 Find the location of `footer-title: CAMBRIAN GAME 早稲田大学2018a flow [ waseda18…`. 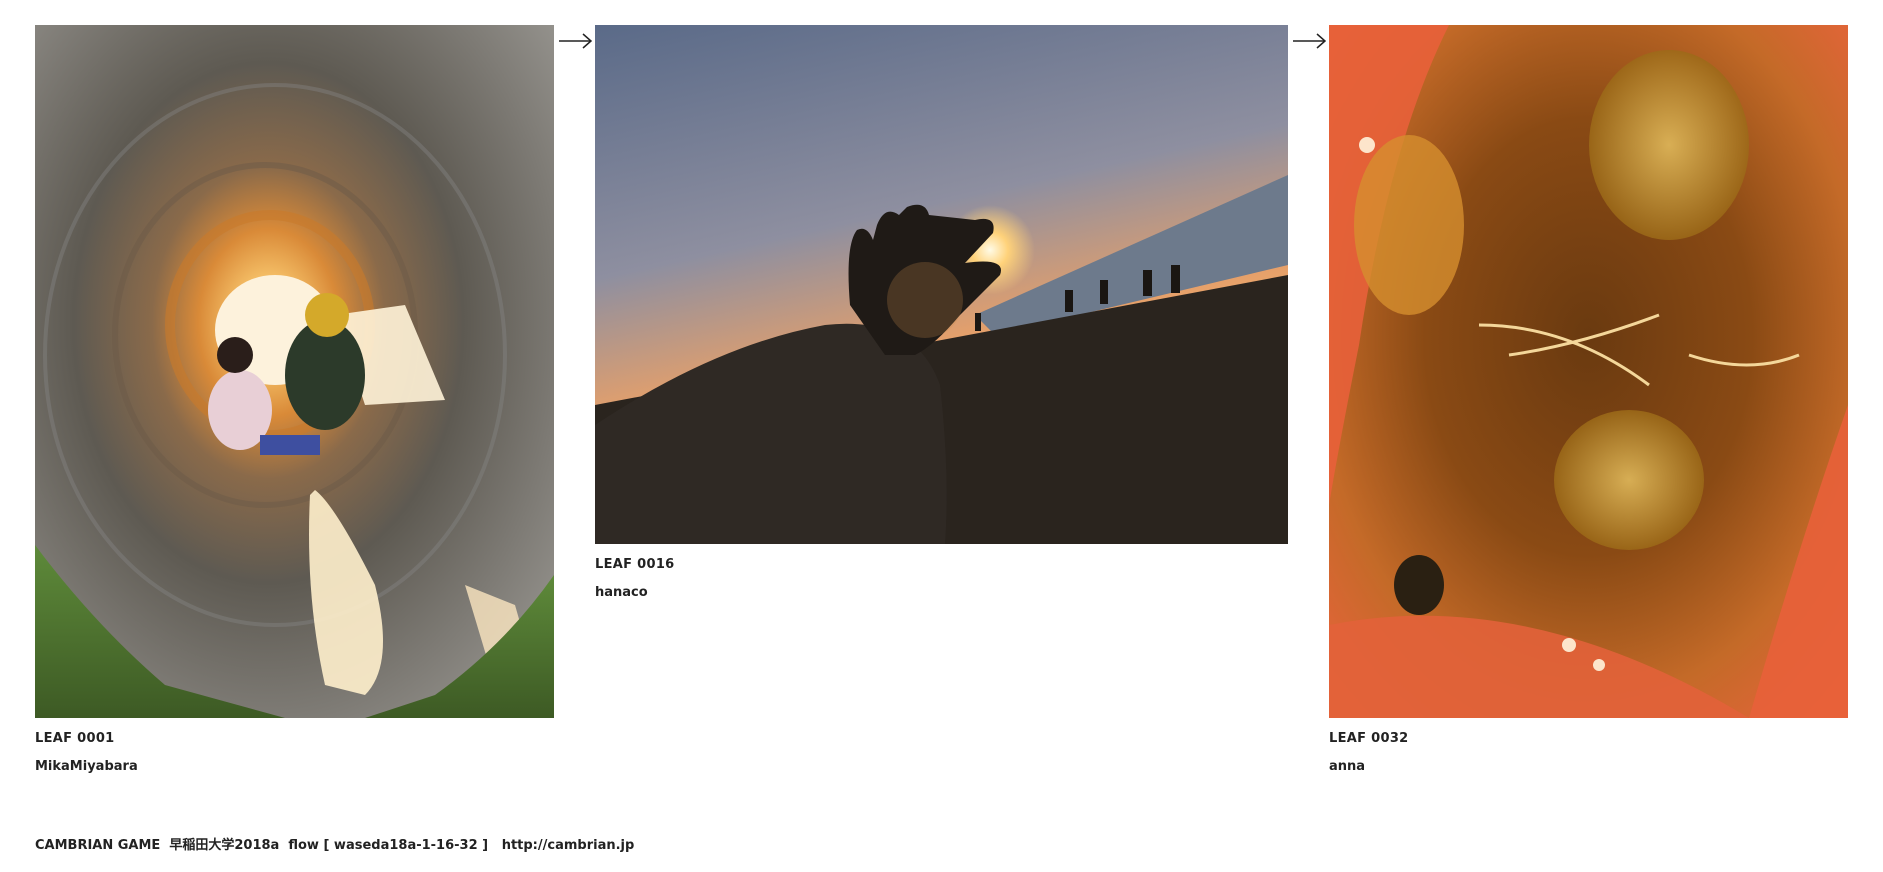

footer-title: CAMBRIAN GAME 早稲田大学2018a flow [ waseda18… is located at coordinates (262, 845).